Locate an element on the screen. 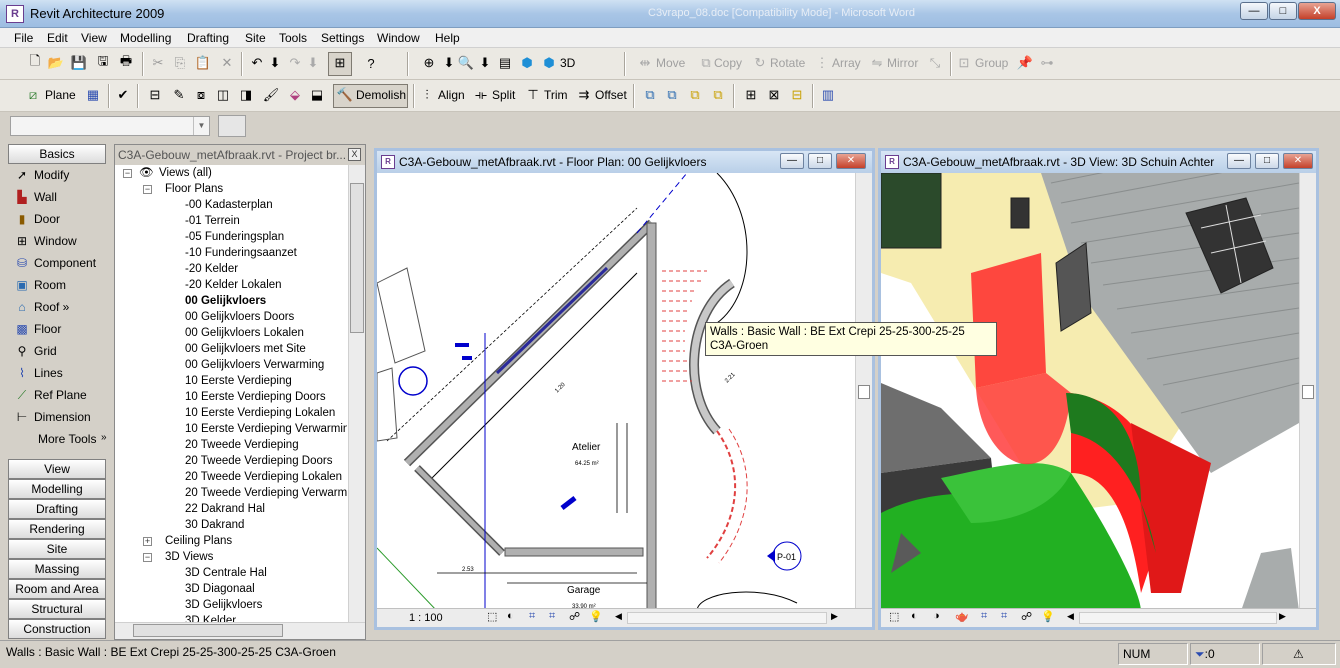  plane-button: Plane is located at coordinates (60, 95).